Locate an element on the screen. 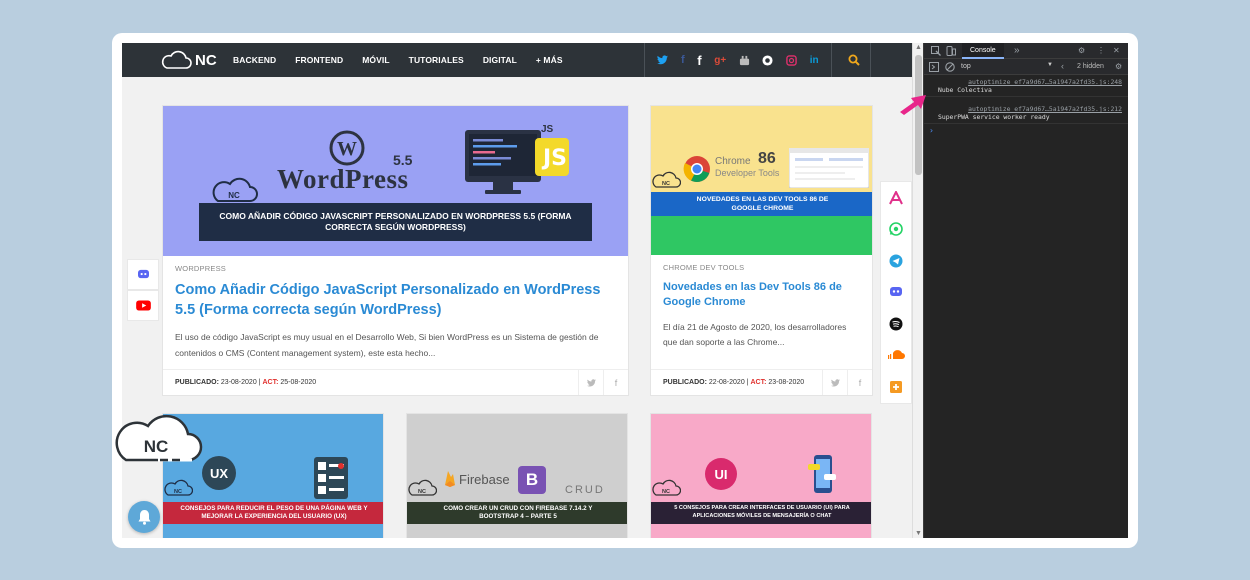  chevron-left-icon: ‹ is located at coordinates (1062, 66).